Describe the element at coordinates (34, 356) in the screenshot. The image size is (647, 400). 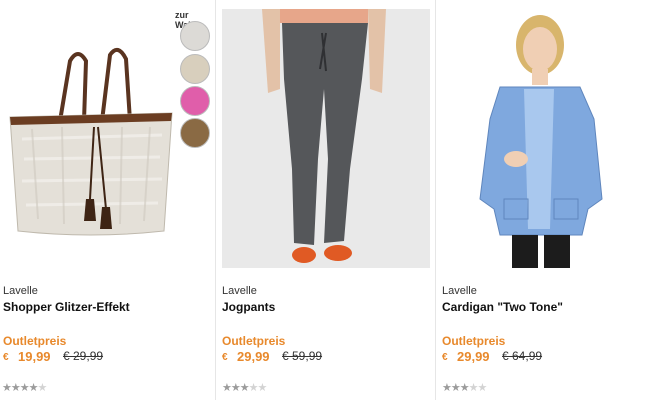
I see `sale-price: 19,99` at that location.